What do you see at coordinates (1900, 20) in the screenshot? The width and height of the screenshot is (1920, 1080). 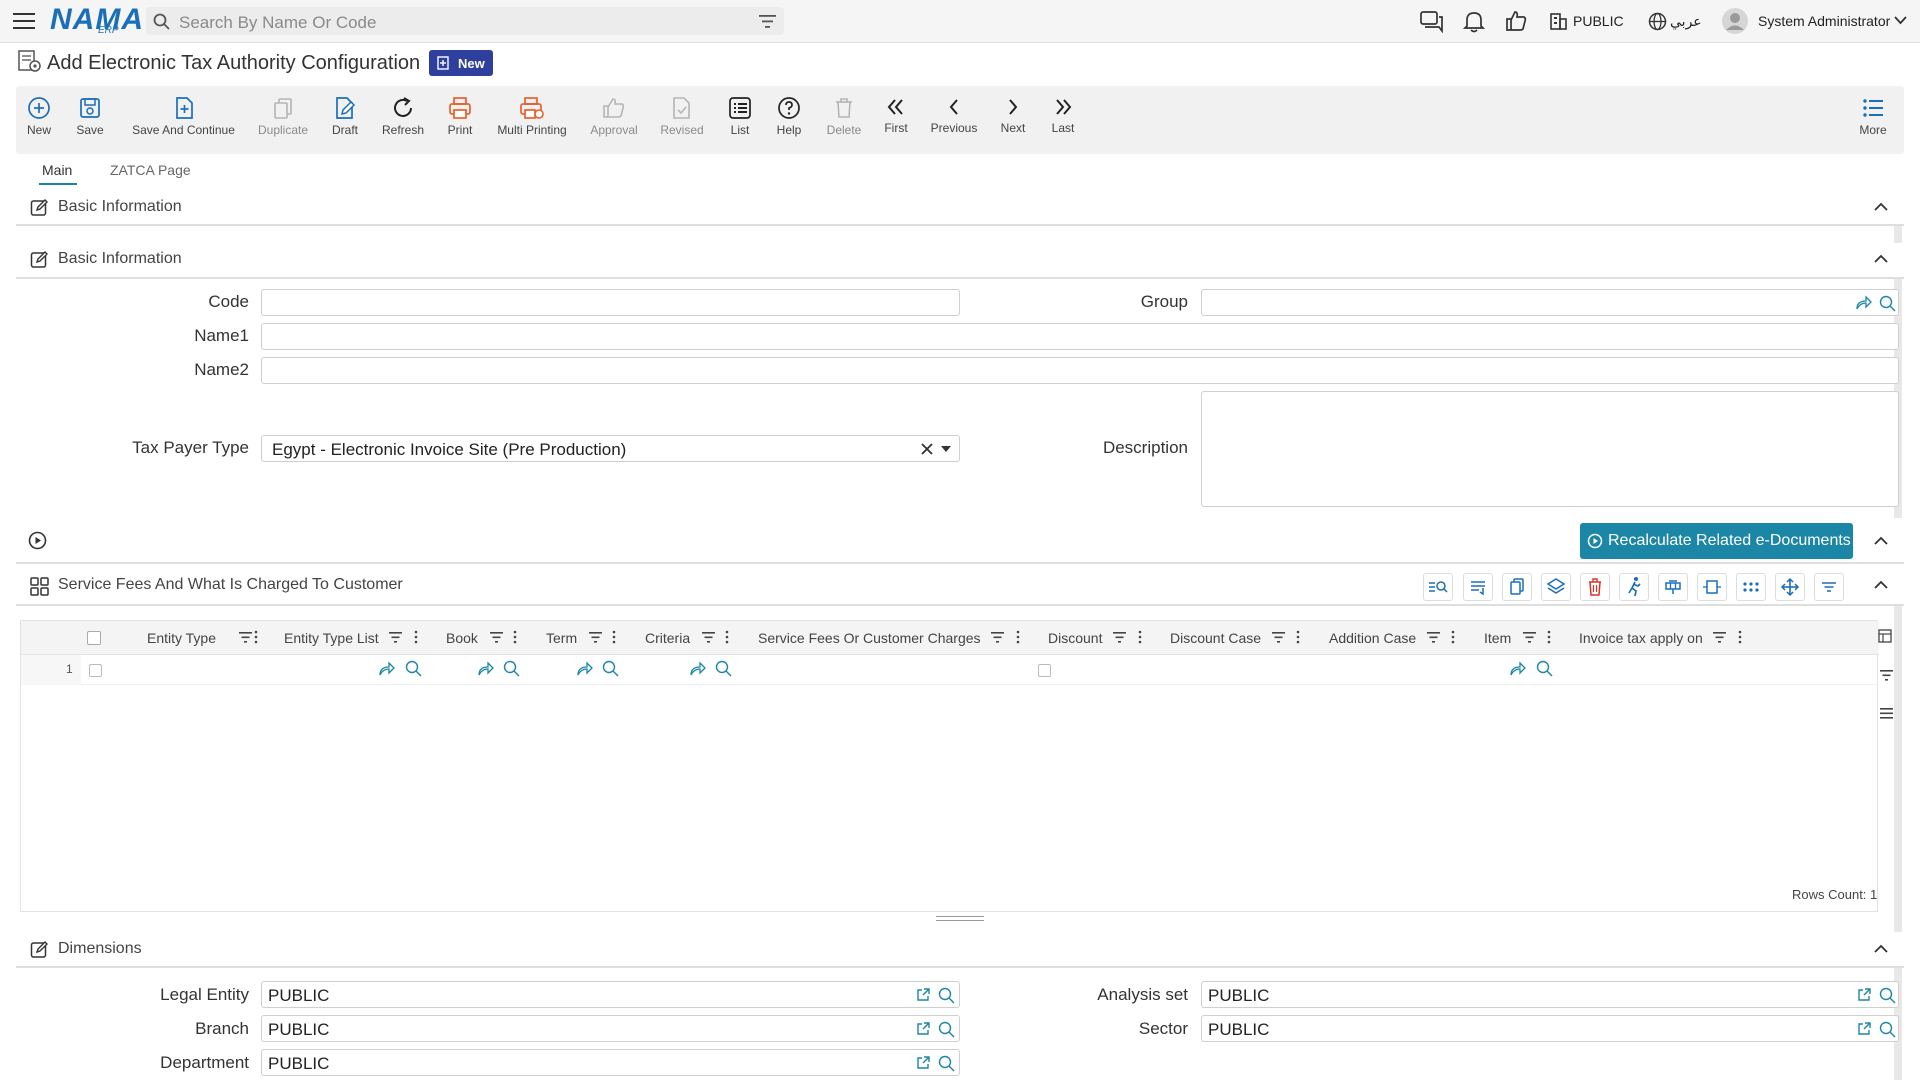 I see `chevron-down-icon` at bounding box center [1900, 20].